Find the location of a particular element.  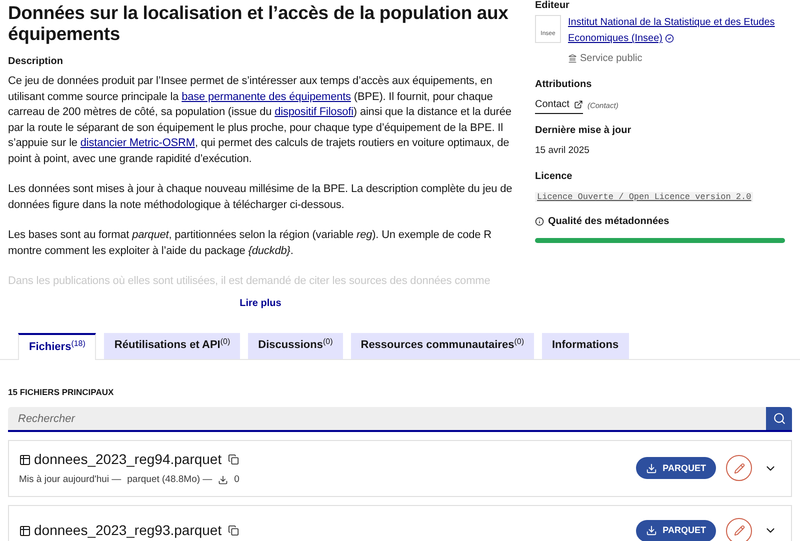

text-link: base permanente des équipements is located at coordinates (266, 96).